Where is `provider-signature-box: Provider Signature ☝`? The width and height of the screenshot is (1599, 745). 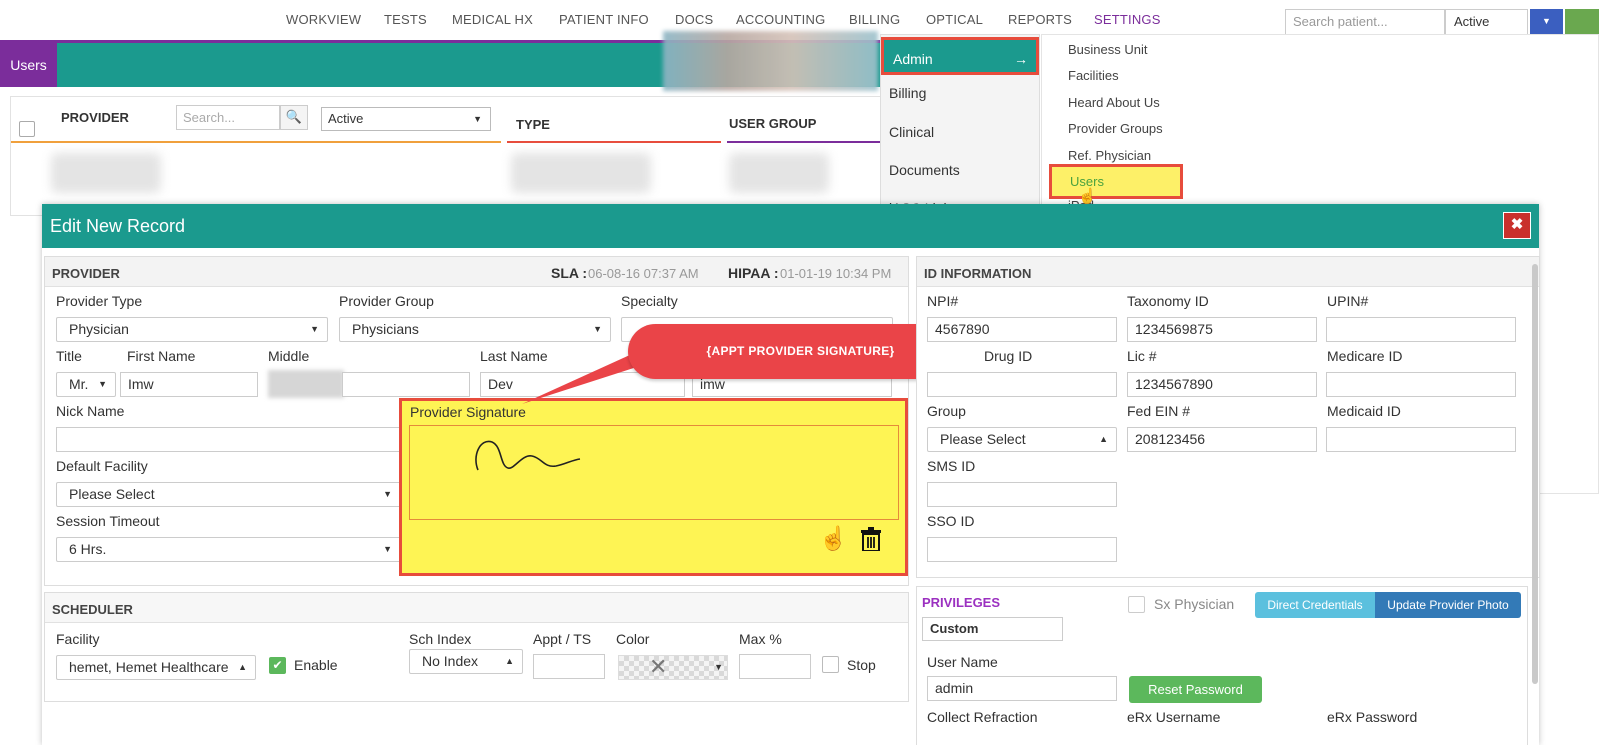 provider-signature-box: Provider Signature ☝ is located at coordinates (653, 487).